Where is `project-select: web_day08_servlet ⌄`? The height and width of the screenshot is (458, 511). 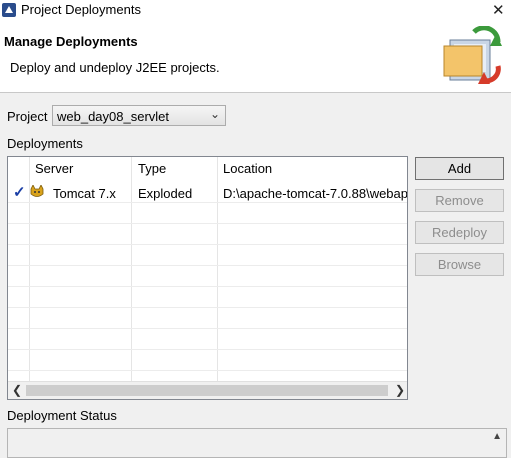 project-select: web_day08_servlet ⌄ is located at coordinates (139, 115).